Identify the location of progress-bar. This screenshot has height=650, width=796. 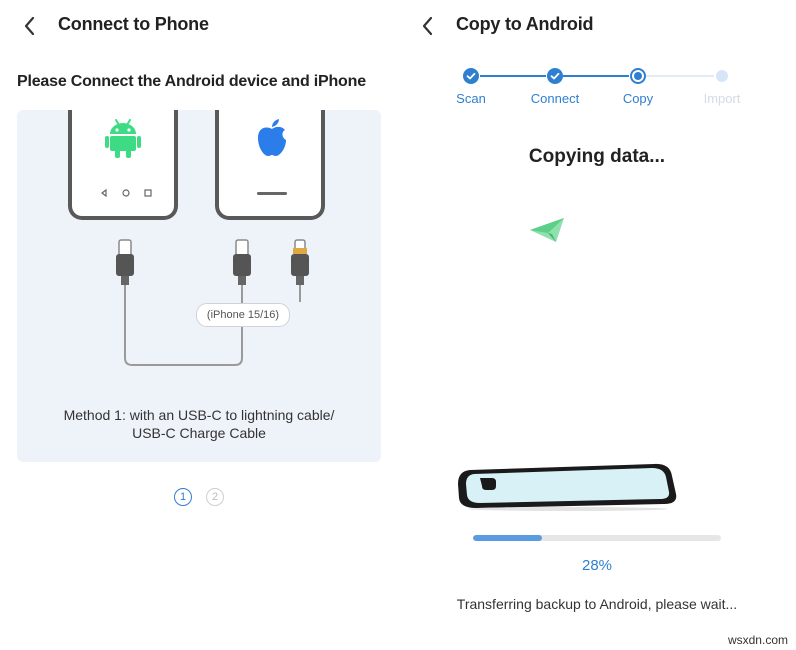
(597, 538).